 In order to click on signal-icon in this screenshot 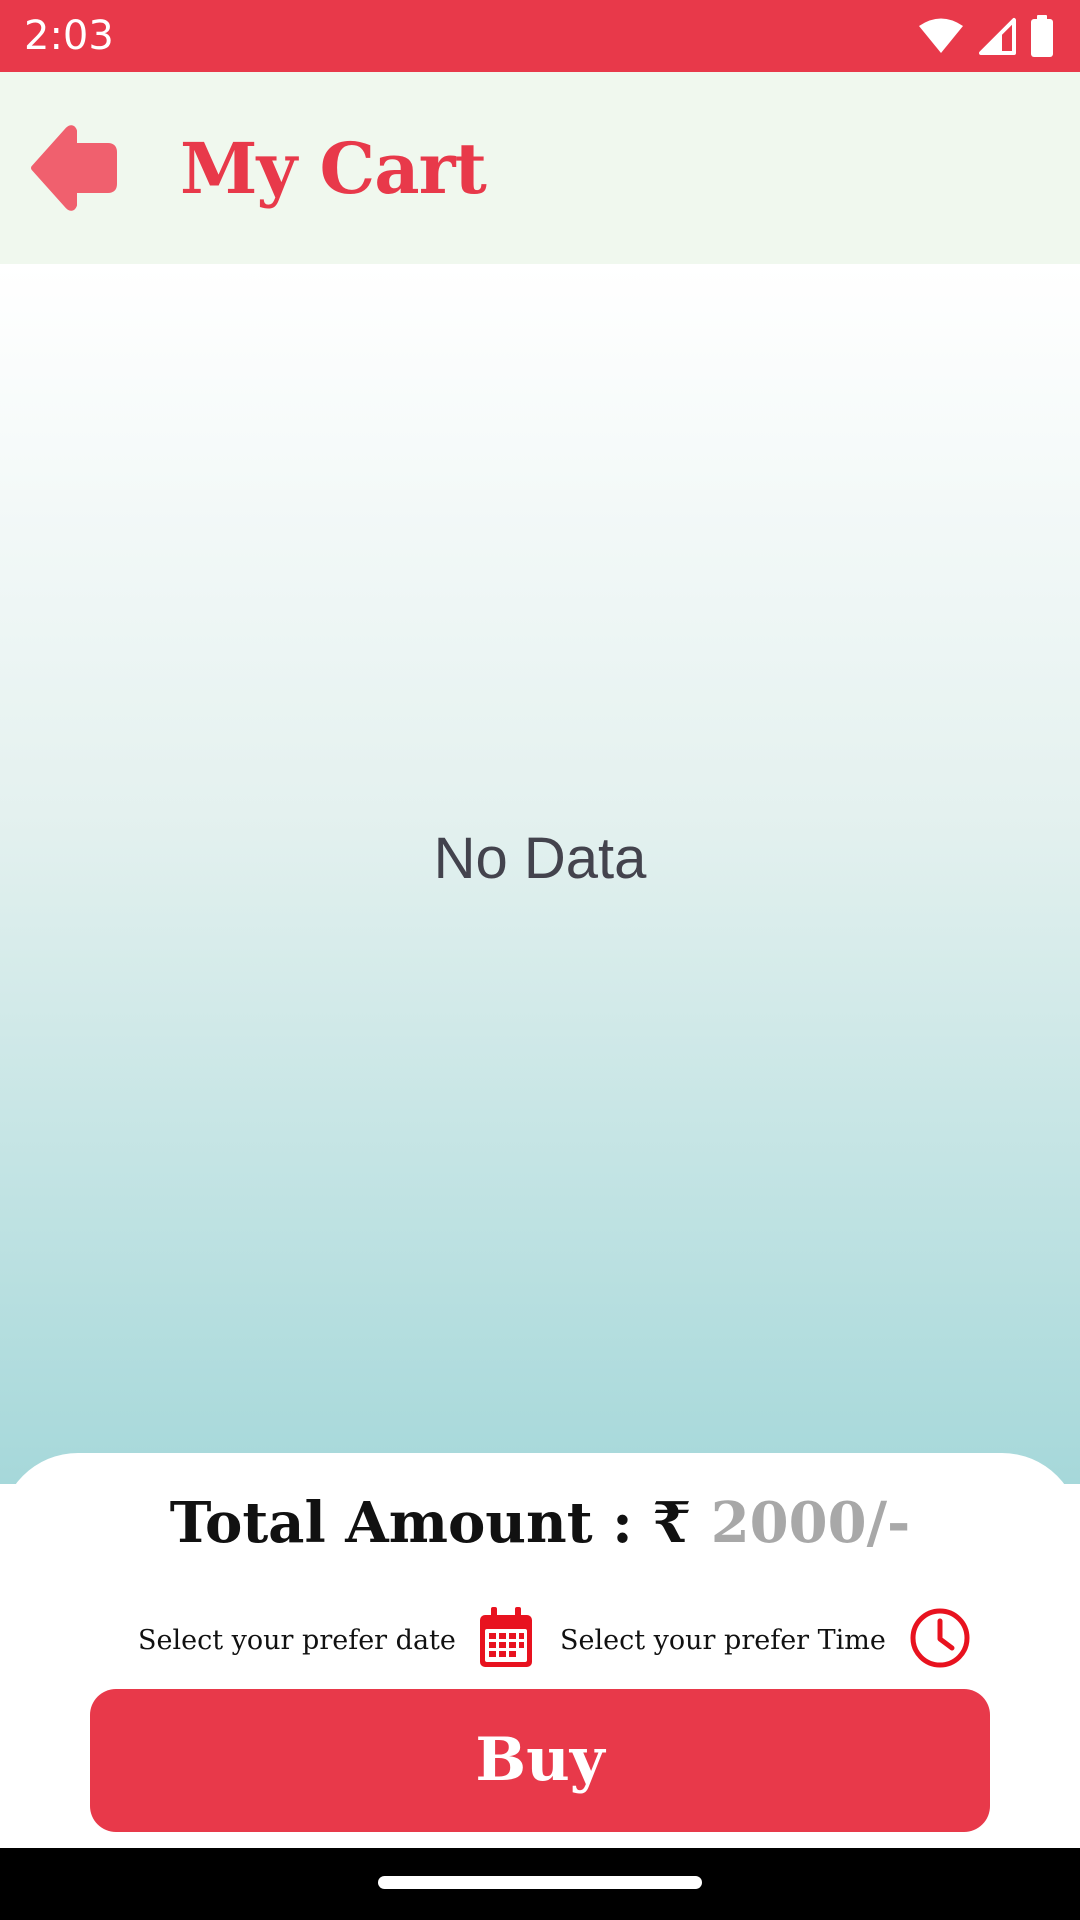, I will do `click(997, 36)`.